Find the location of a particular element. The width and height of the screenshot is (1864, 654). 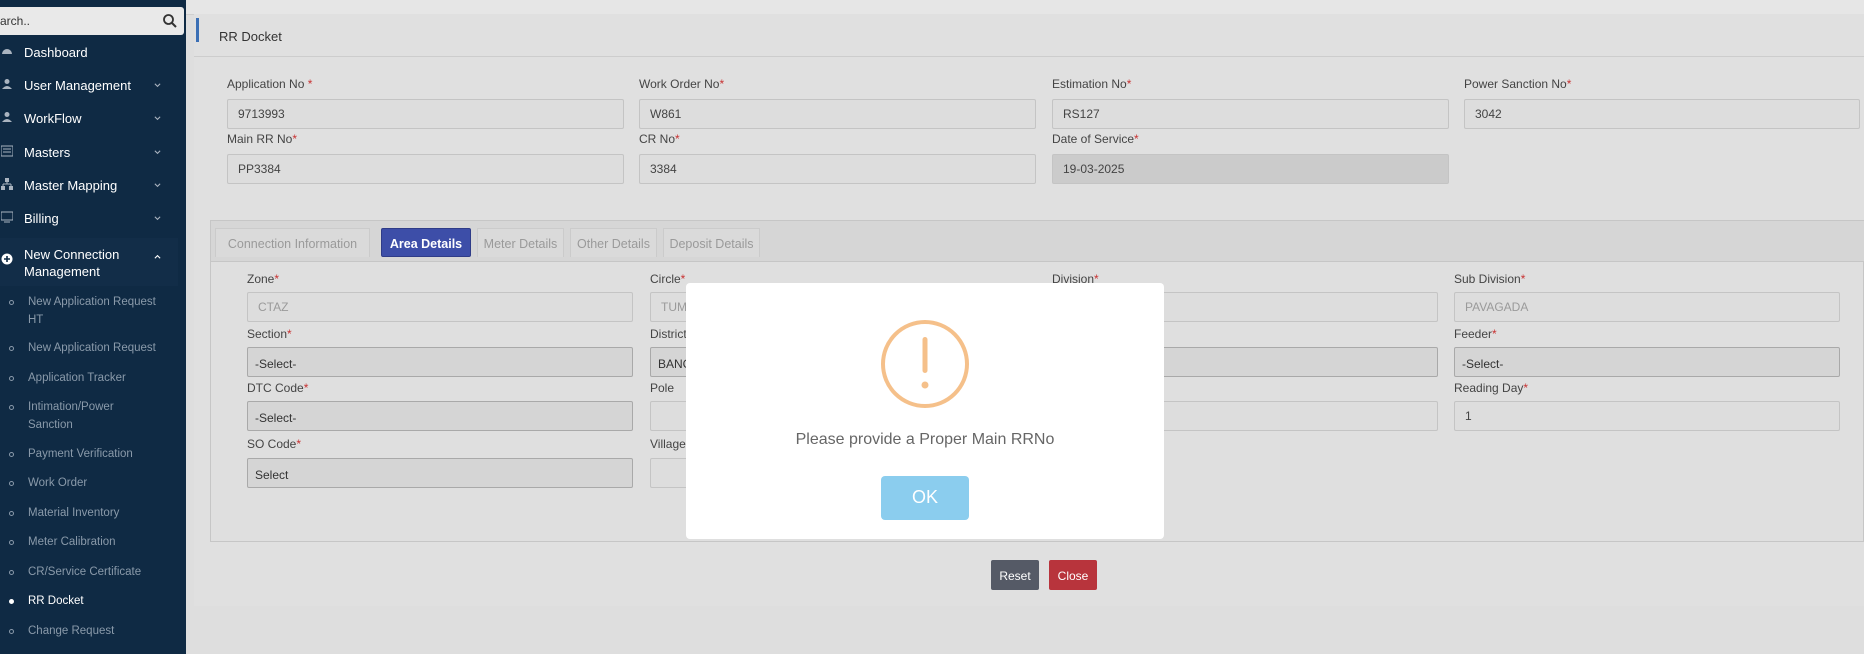

warning-circle-icon is located at coordinates (925, 364).